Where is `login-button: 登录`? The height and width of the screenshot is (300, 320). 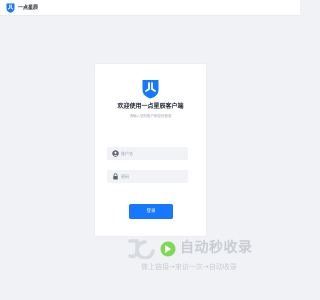 login-button: 登录 is located at coordinates (151, 211).